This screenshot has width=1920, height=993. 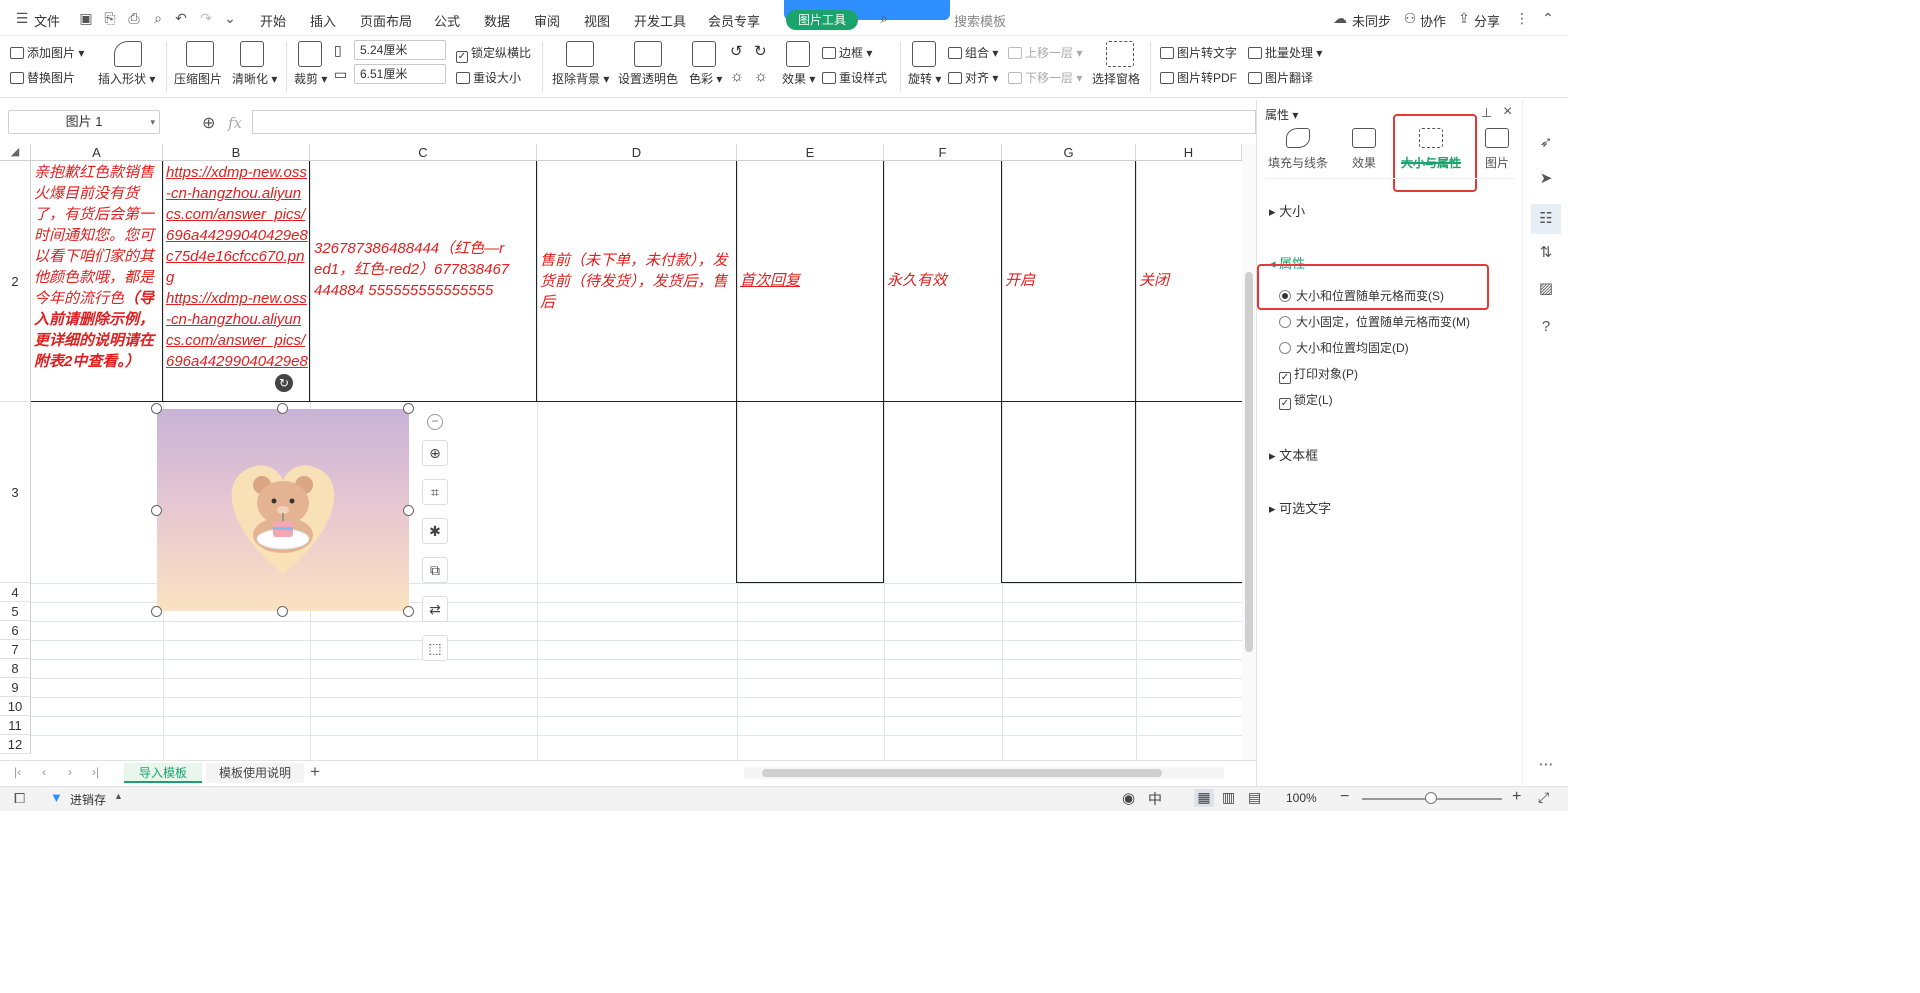 What do you see at coordinates (810, 152) in the screenshot?
I see `column-header-e: E` at bounding box center [810, 152].